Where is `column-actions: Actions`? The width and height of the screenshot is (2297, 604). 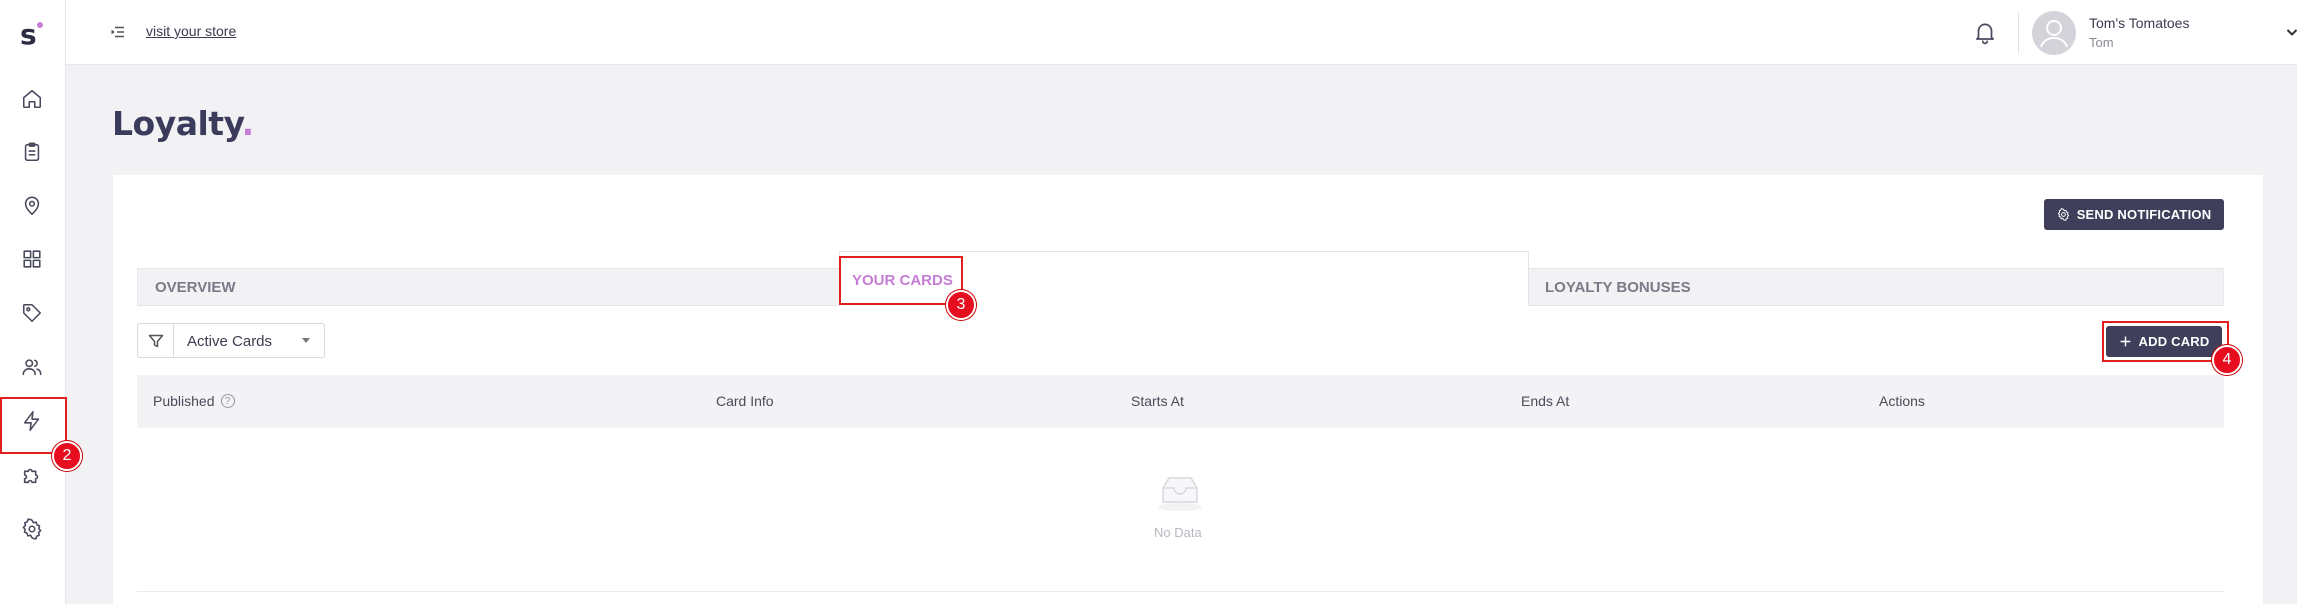
column-actions: Actions is located at coordinates (1902, 401).